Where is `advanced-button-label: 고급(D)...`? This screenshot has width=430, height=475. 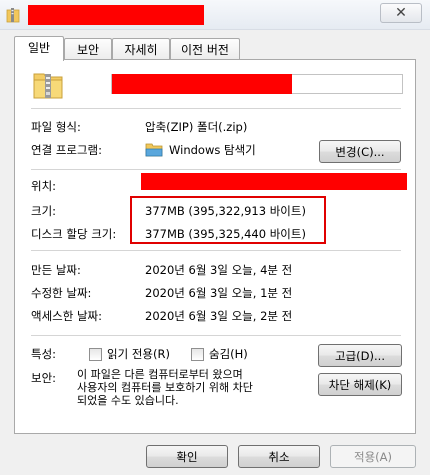 advanced-button-label: 고급(D)... is located at coordinates (360, 355).